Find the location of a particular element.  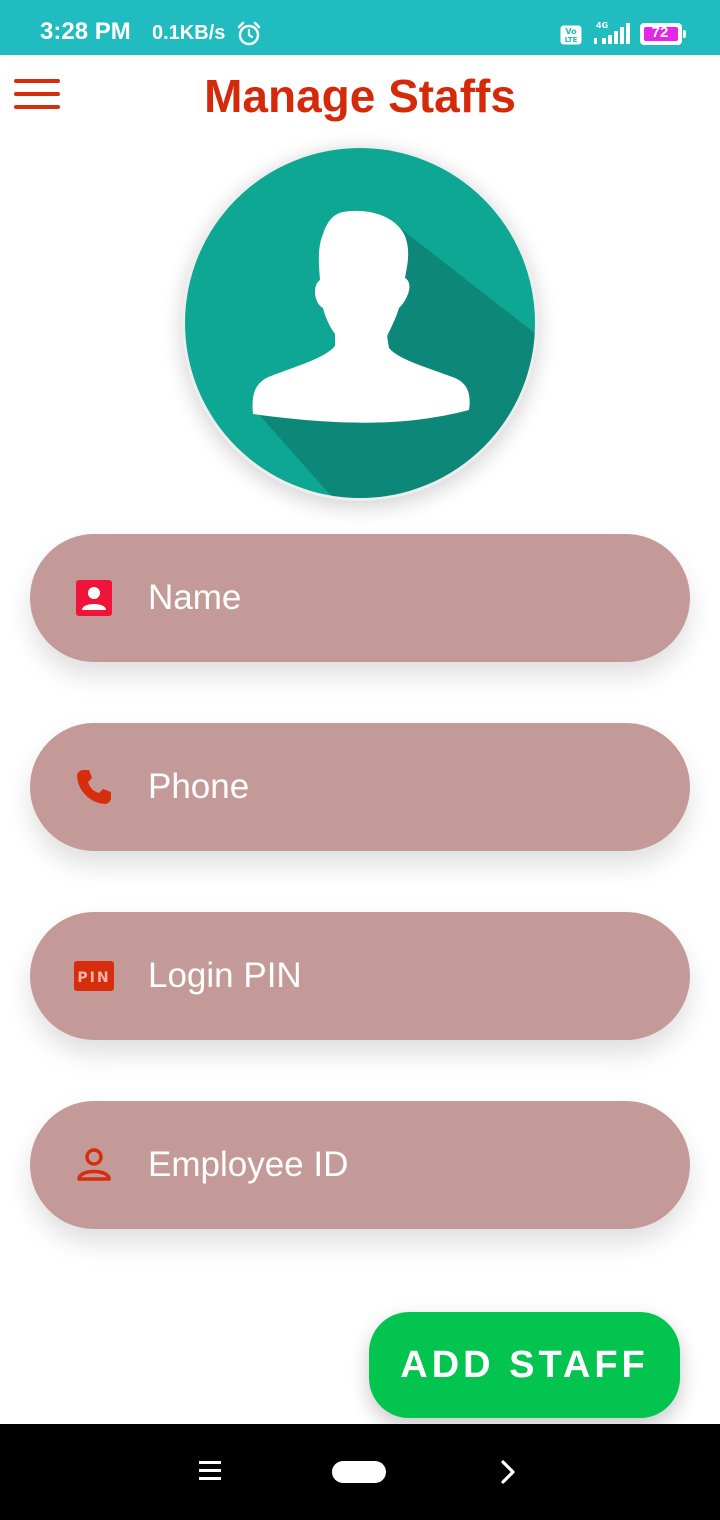

pin-icon: PIN is located at coordinates (94, 976).